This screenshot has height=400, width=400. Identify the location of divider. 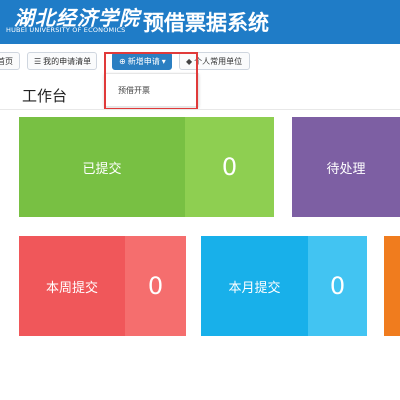
(200, 109).